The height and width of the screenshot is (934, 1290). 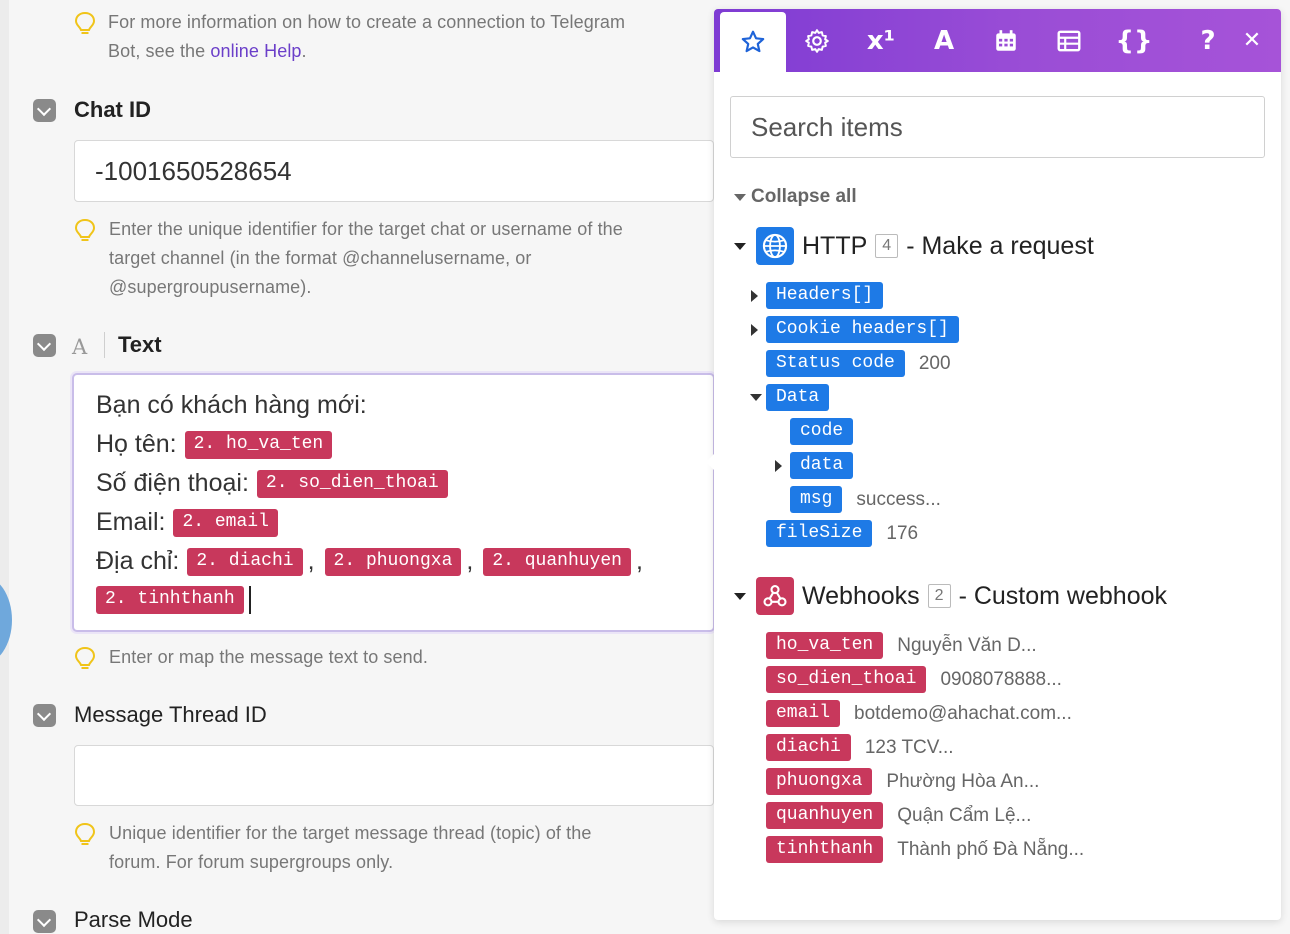 I want to click on item-tag: Cookie headers[], so click(x=862, y=329).